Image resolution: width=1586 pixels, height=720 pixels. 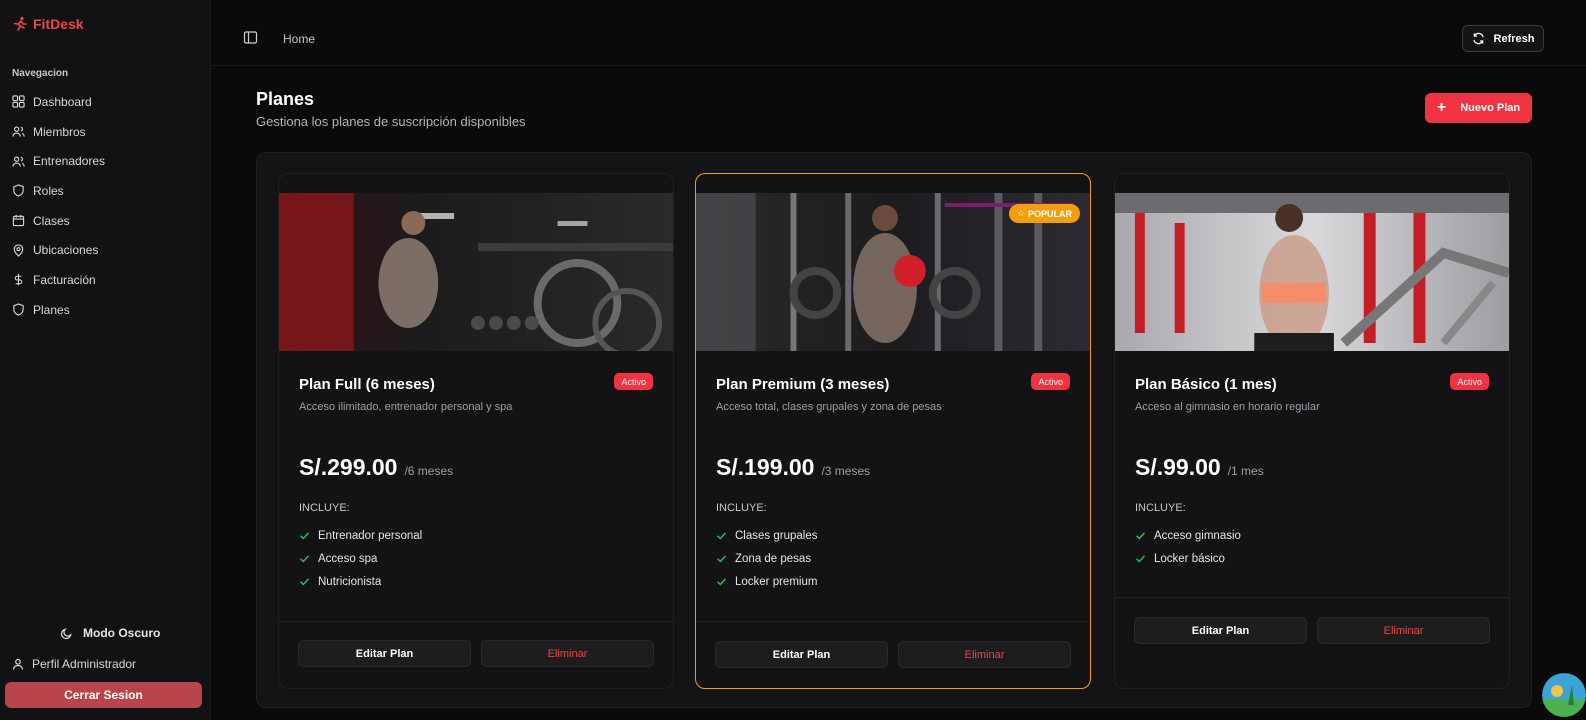 What do you see at coordinates (776, 535) in the screenshot?
I see `feature-label: Clases grupales` at bounding box center [776, 535].